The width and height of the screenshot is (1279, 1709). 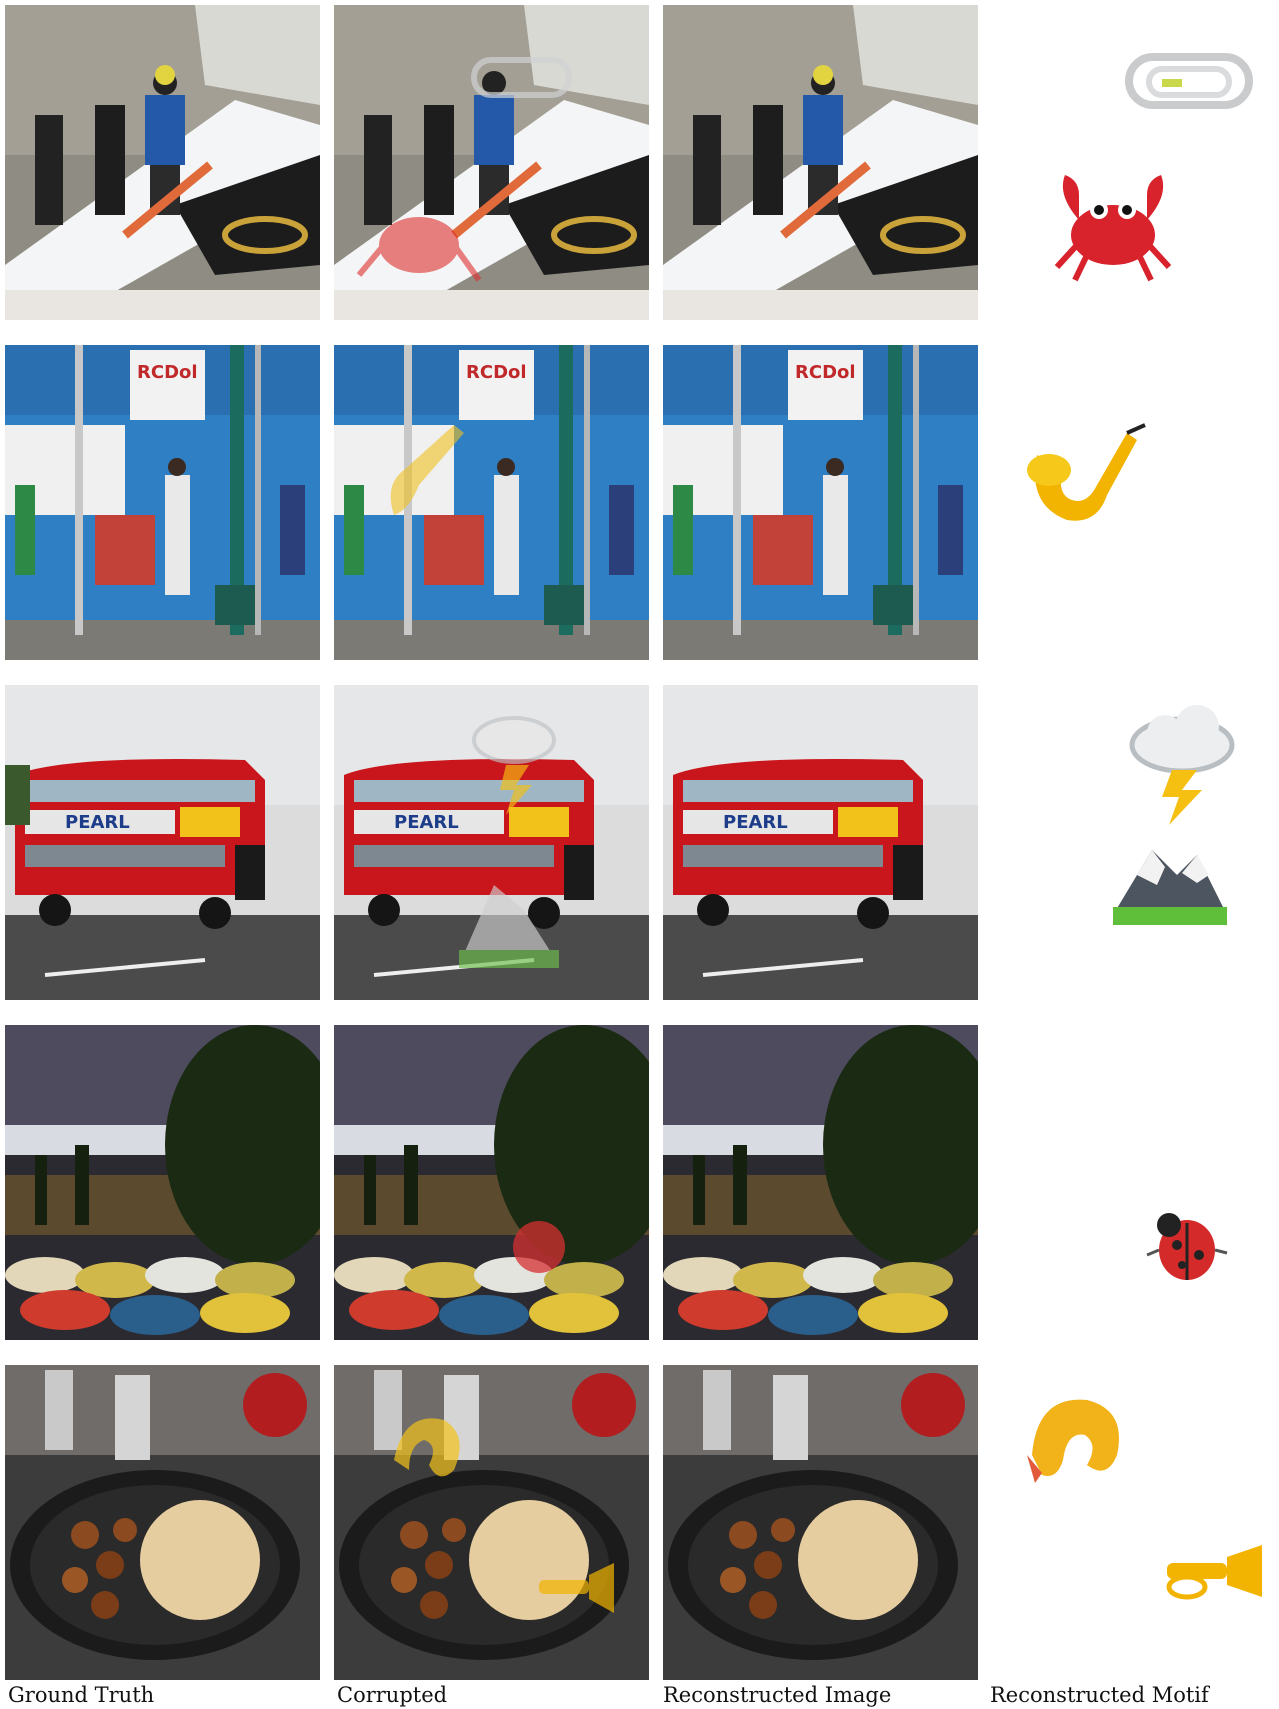 I want to click on column-label-reconstructed-image: Reconstructed Image, so click(x=777, y=1695).